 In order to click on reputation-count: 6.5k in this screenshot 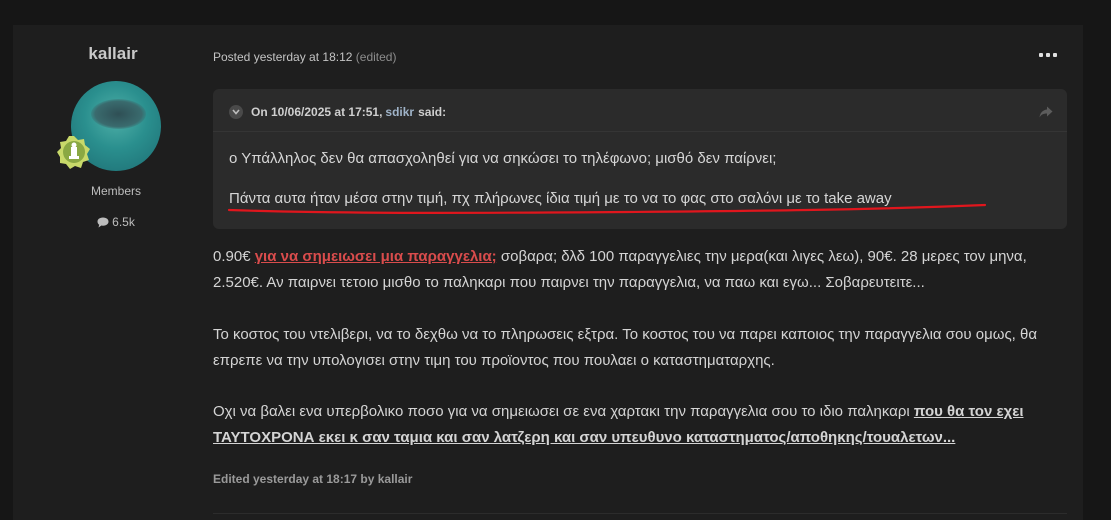, I will do `click(116, 222)`.